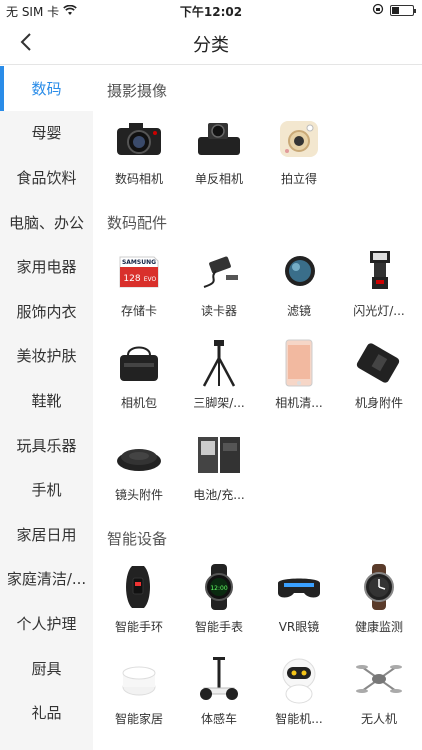 The height and width of the screenshot is (750, 422). I want to click on category-item: 单反相机, so click(219, 152).